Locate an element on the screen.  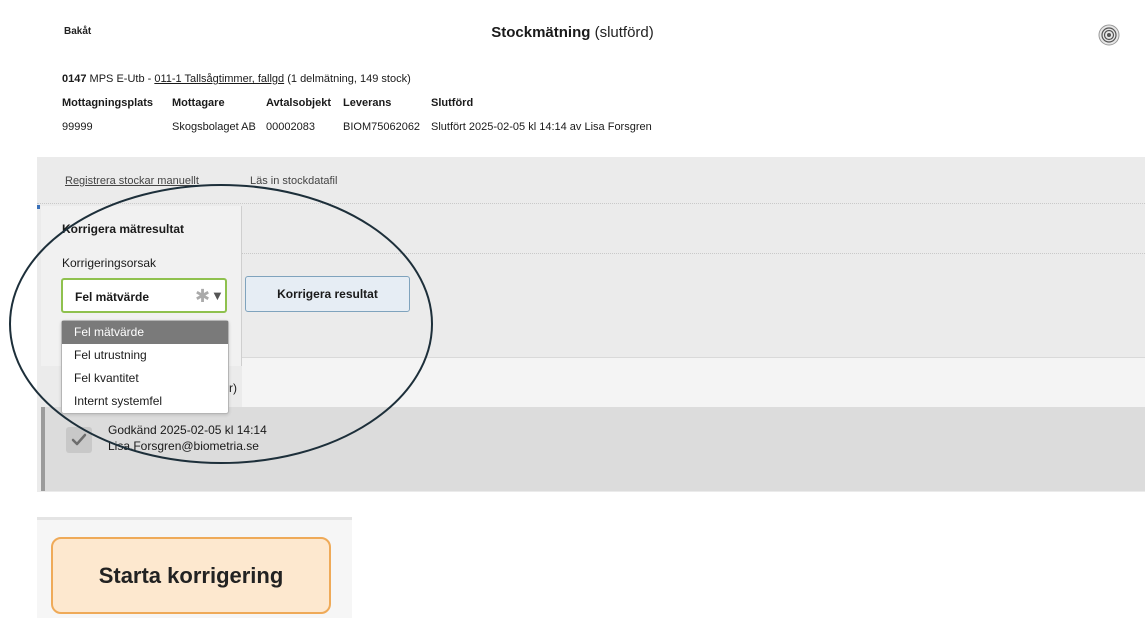
page-title: Stockmätning (slutförd) is located at coordinates (572, 32).